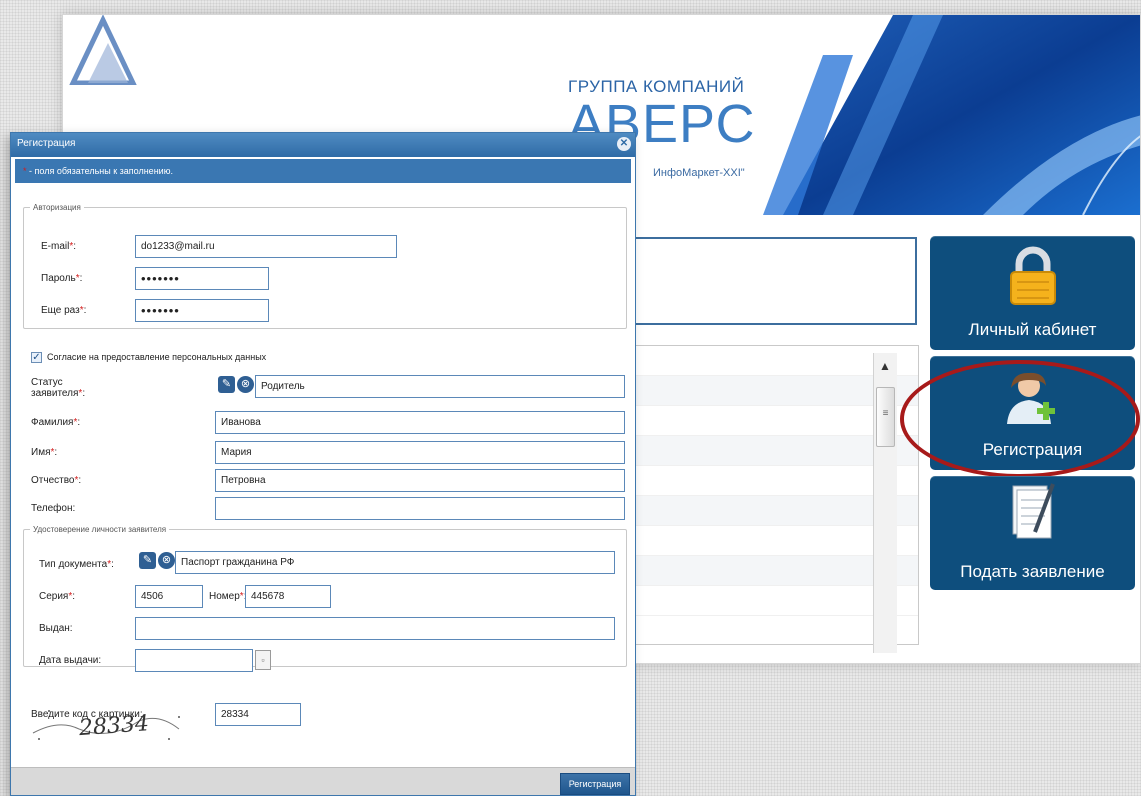 The height and width of the screenshot is (796, 1141). Describe the element at coordinates (775, 281) in the screenshot. I see `info-box` at that location.